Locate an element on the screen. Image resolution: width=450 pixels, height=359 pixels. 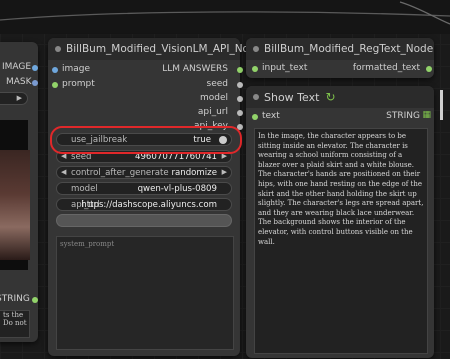
formatted-text-output-port is located at coordinates (429, 69).